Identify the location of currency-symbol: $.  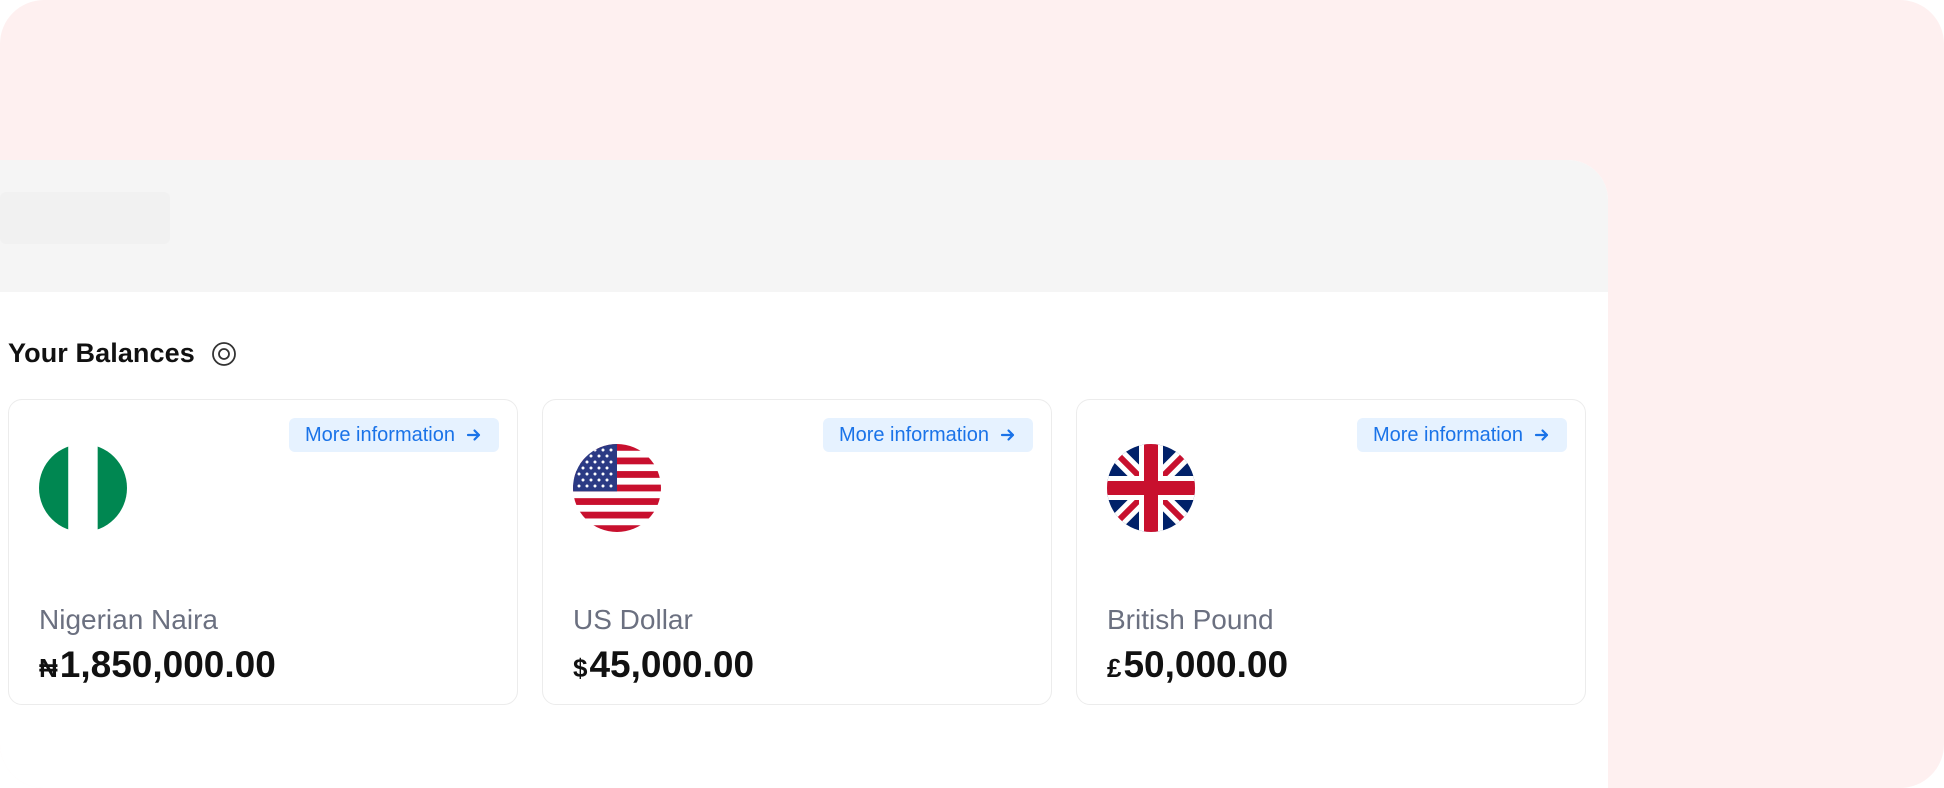
(580, 668).